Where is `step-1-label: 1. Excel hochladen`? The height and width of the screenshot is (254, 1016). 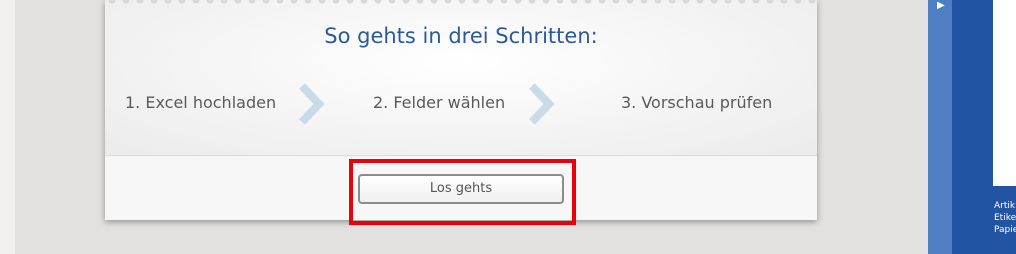 step-1-label: 1. Excel hochladen is located at coordinates (201, 102).